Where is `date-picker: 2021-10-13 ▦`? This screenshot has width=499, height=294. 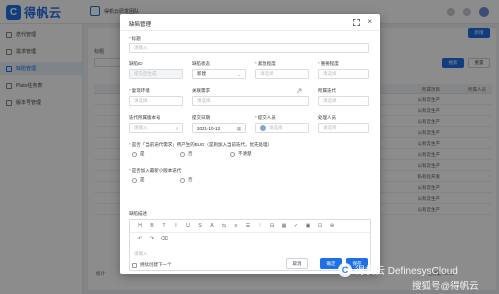 date-picker: 2021-10-13 ▦ is located at coordinates (219, 128).